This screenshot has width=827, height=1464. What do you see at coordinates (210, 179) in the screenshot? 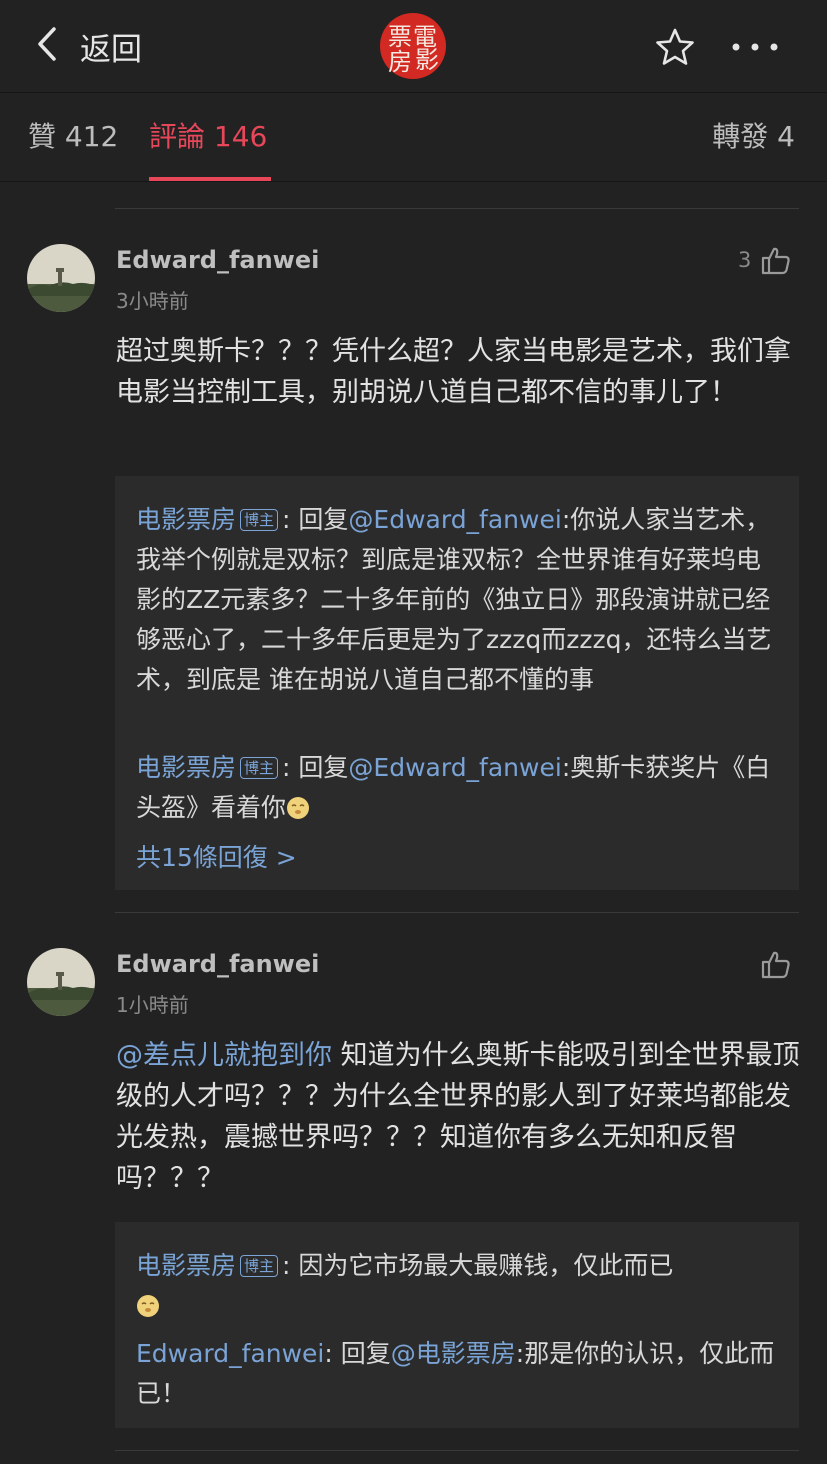
I see `active-tab-indicator` at bounding box center [210, 179].